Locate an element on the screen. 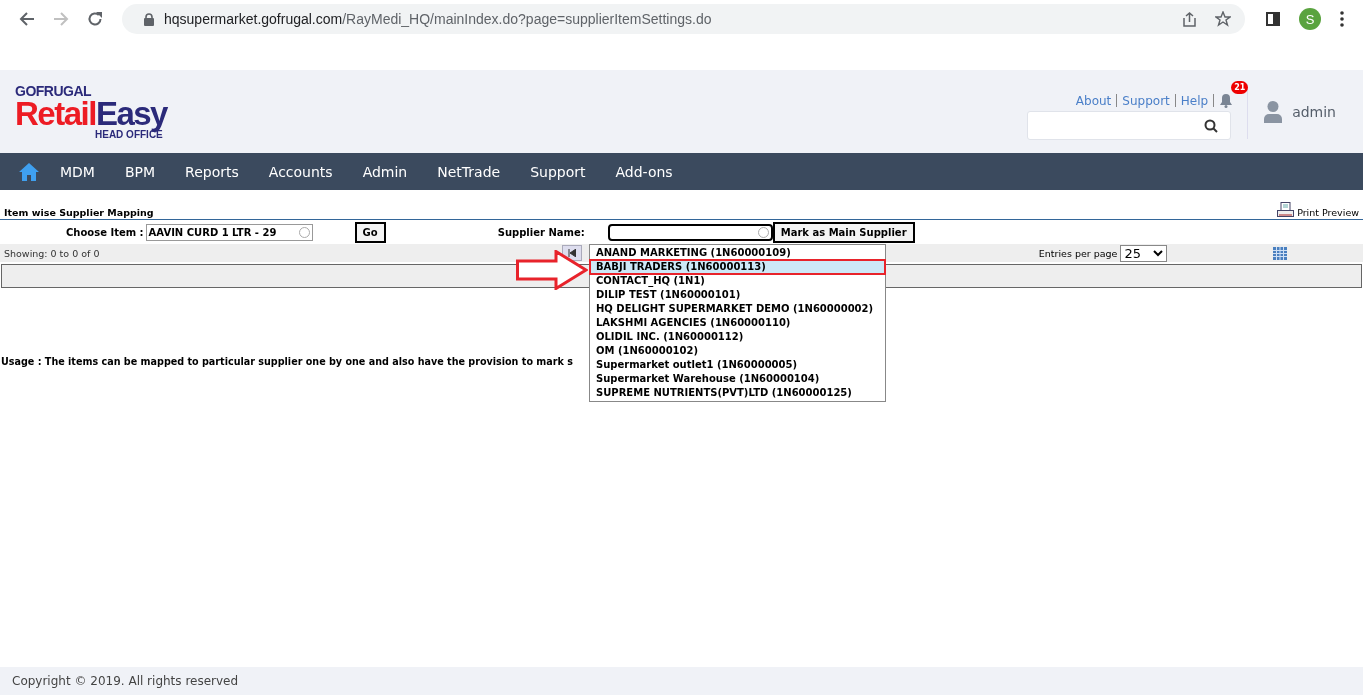 This screenshot has width=1363, height=695. menu-icon is located at coordinates (1342, 19).